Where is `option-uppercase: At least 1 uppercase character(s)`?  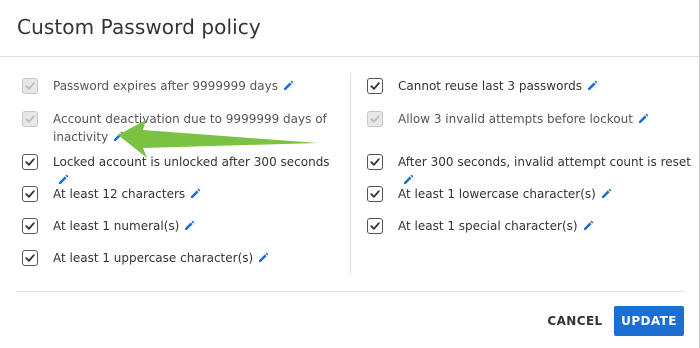 option-uppercase: At least 1 uppercase character(s) is located at coordinates (177, 258).